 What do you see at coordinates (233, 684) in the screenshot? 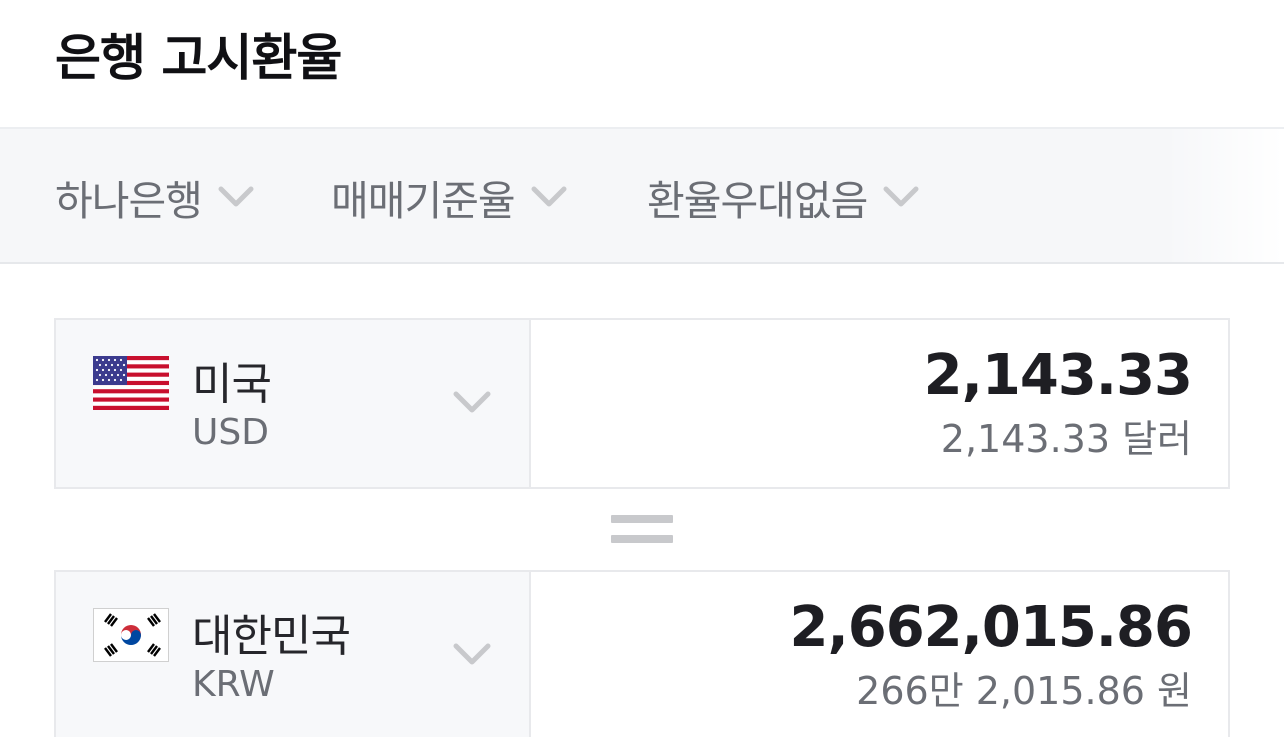
I see `currency-code: KRW` at bounding box center [233, 684].